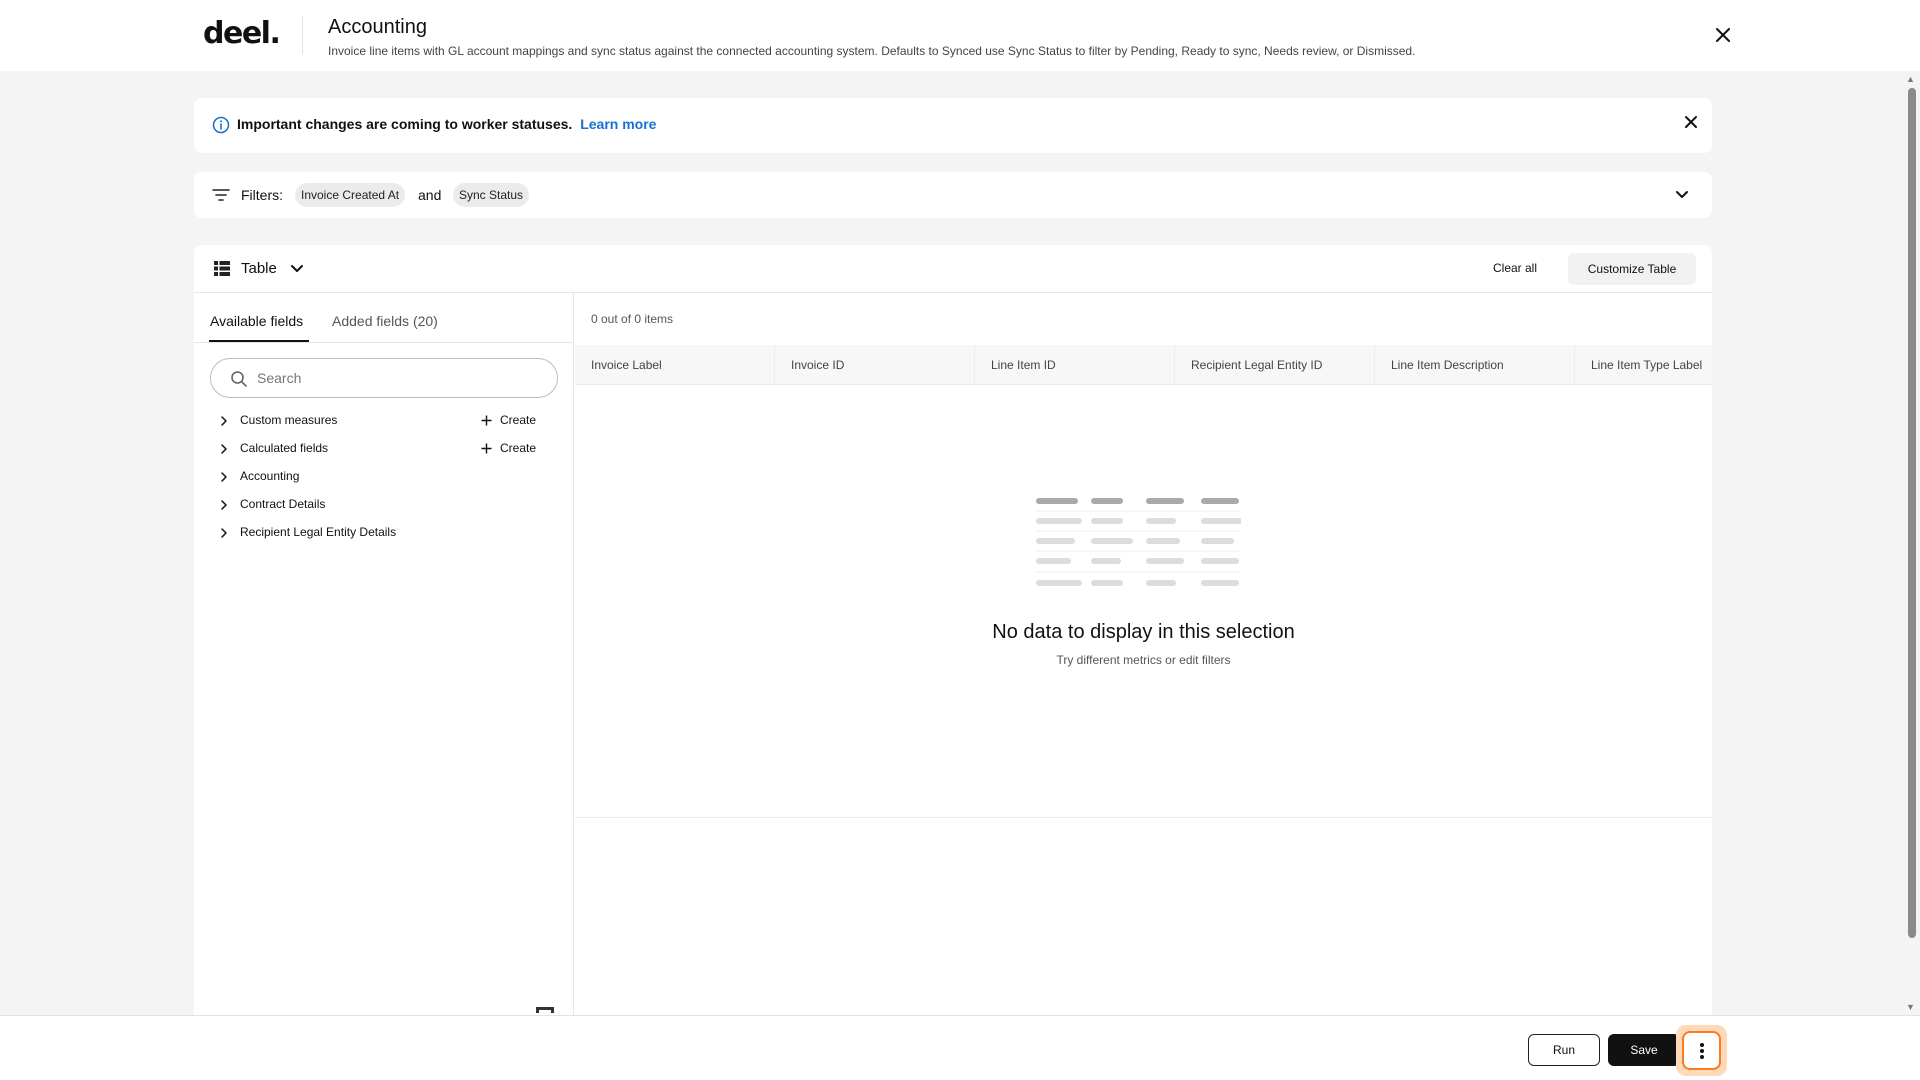 Image resolution: width=1920 pixels, height=1080 pixels. What do you see at coordinates (1138, 542) in the screenshot?
I see `empty-table-illustration` at bounding box center [1138, 542].